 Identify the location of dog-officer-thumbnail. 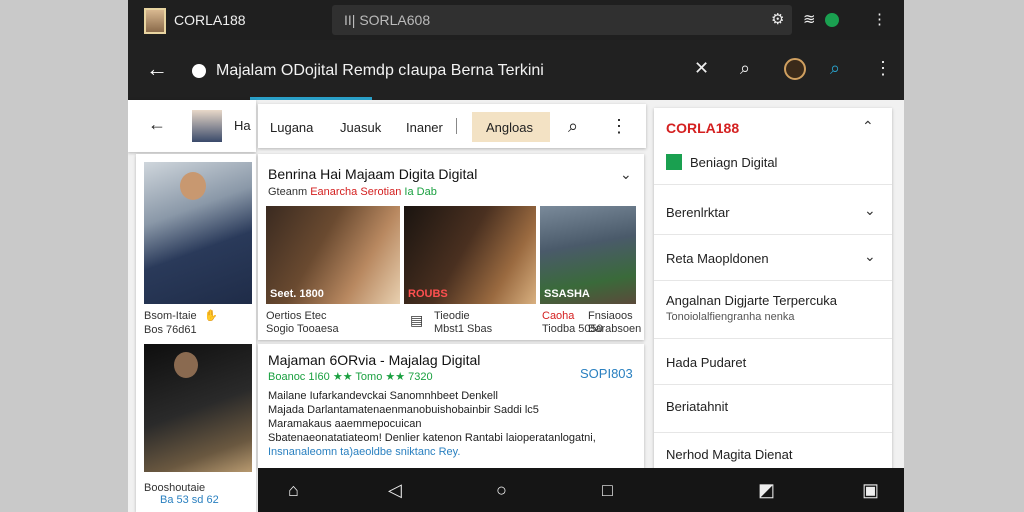
(198, 408).